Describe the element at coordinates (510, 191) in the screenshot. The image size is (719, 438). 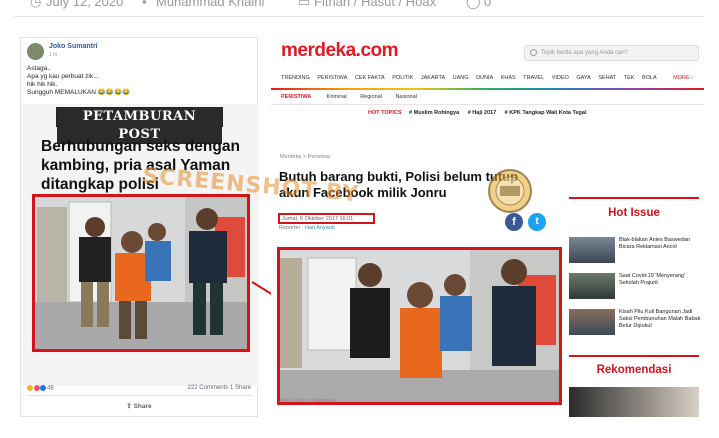
I see `turnbackhoax-seal-icon` at that location.